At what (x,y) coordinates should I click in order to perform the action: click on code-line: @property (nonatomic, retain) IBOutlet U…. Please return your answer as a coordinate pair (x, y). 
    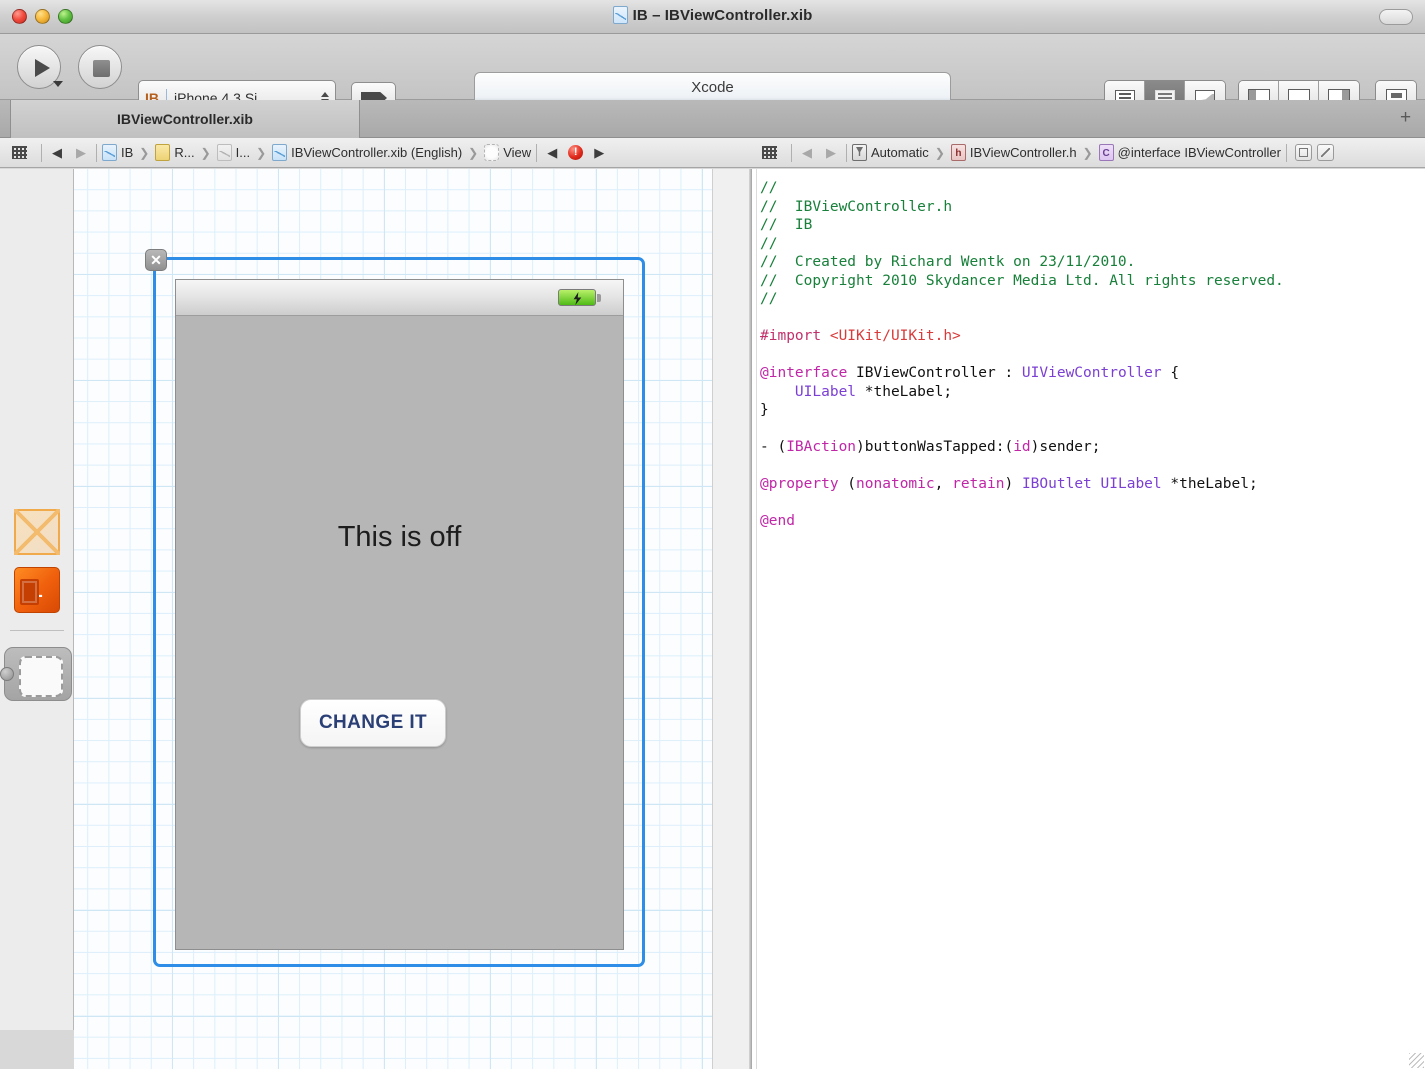
    Looking at the image, I should click on (1092, 484).